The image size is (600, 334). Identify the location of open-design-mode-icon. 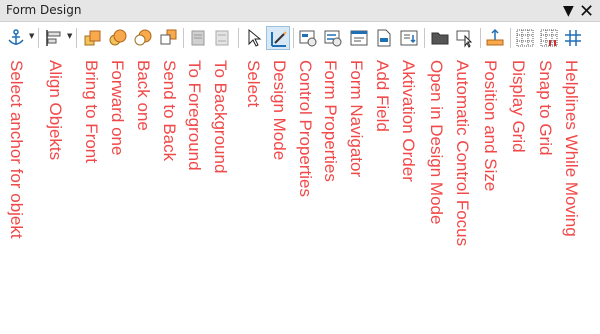
(440, 38).